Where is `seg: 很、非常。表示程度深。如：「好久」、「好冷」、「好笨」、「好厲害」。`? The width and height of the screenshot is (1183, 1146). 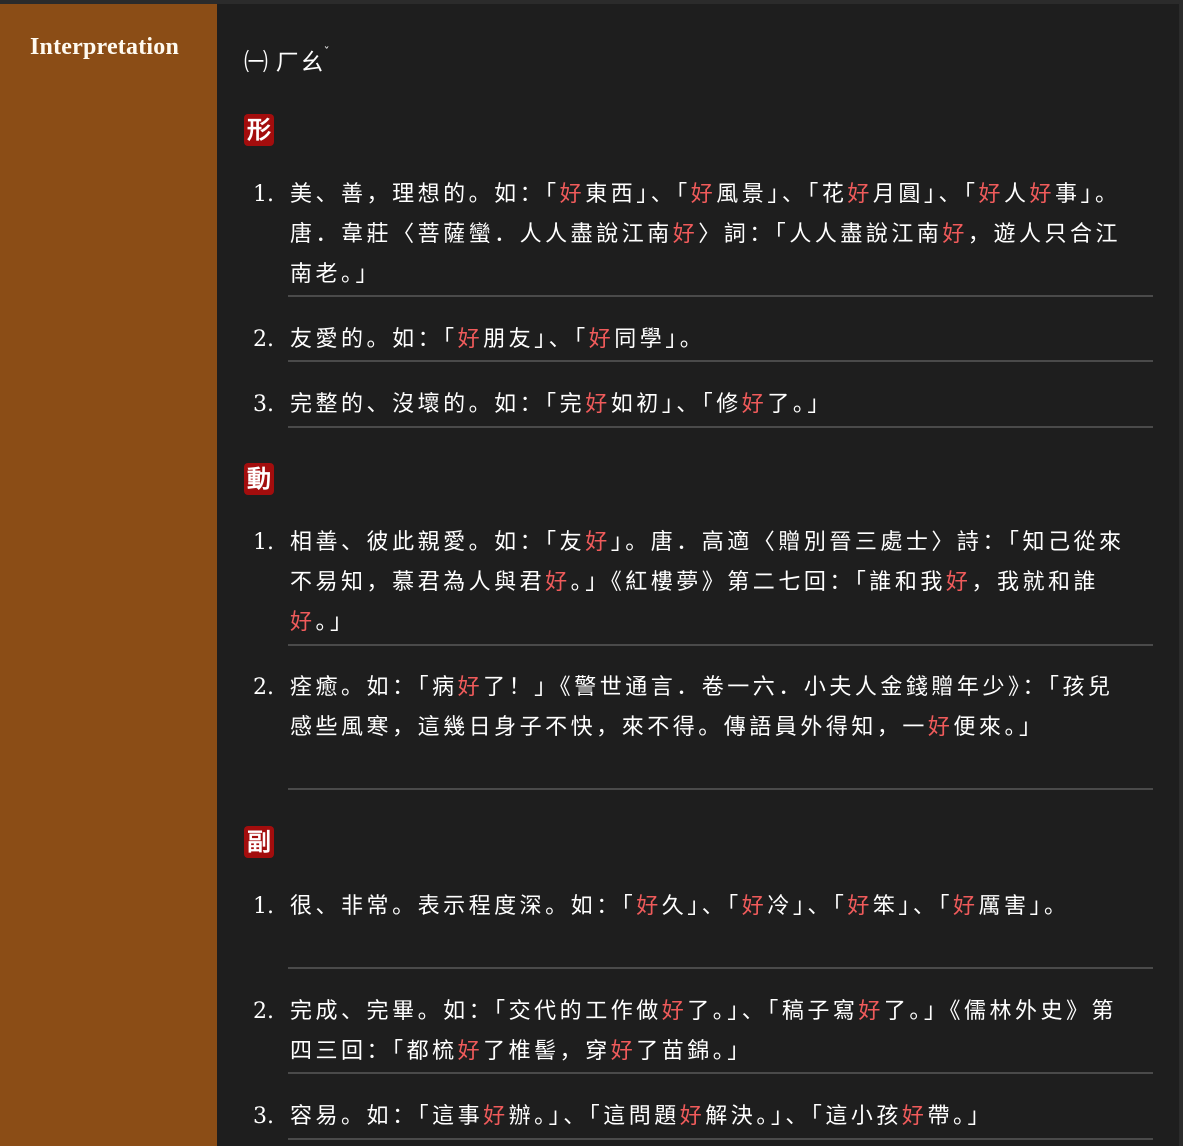
seg: 很、非常。表示程度深。如：「好久」、「好冷」、「好笨」、「好厲害」。 is located at coordinates (680, 906).